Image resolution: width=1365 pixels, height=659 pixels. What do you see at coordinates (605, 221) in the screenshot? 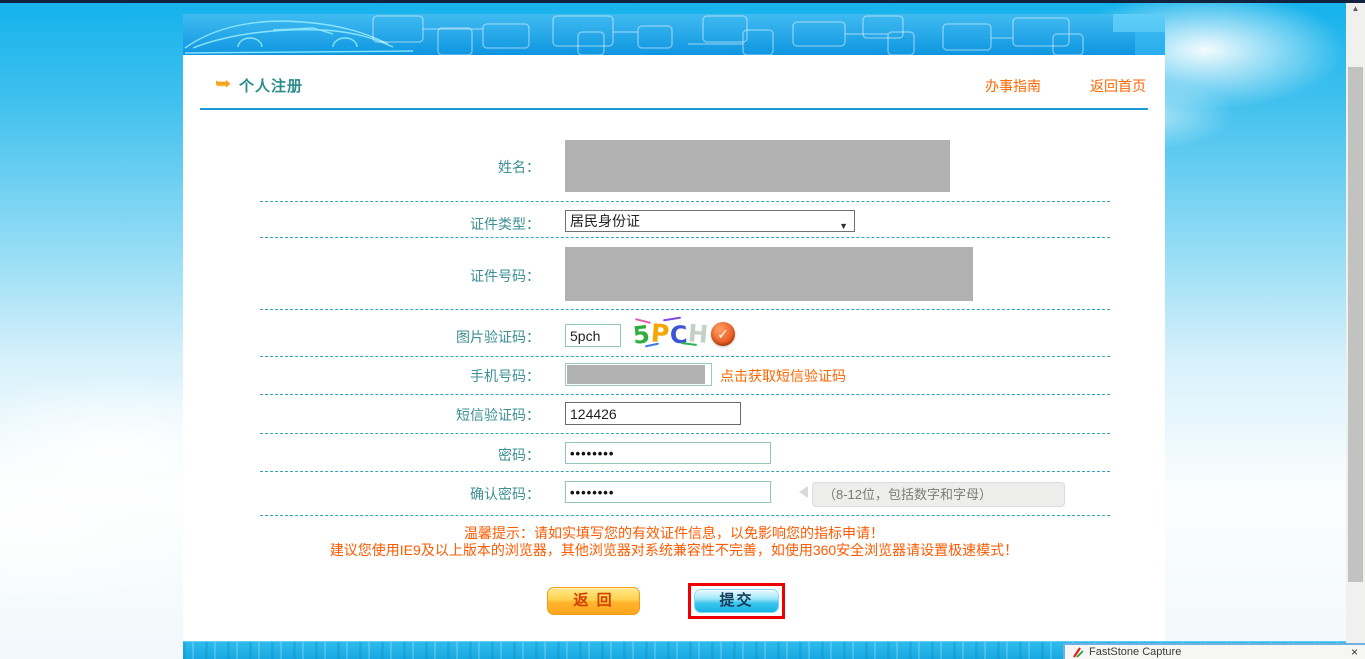
I see `cert-type-selected-value: 居民身份证` at bounding box center [605, 221].